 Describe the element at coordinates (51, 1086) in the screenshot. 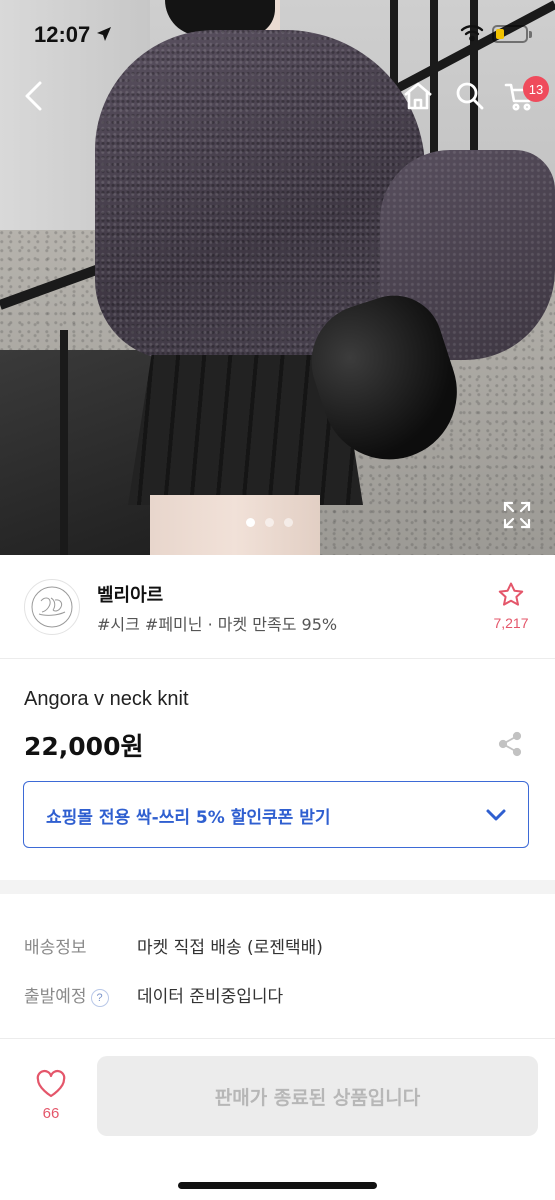

I see `heart-icon` at that location.